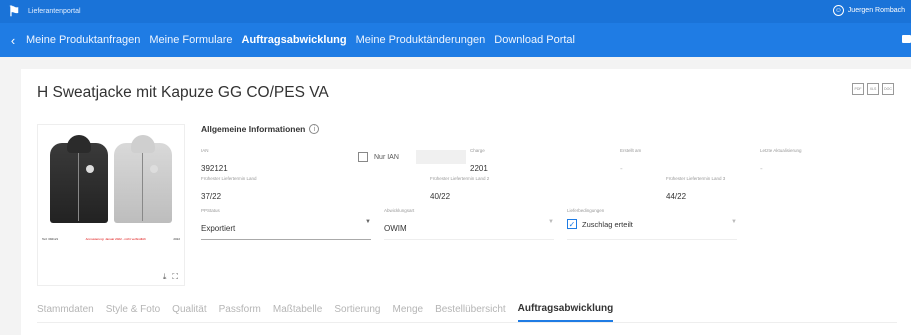 The height and width of the screenshot is (335, 911). Describe the element at coordinates (479, 160) in the screenshot. I see `charge-field: Charge 2201` at that location.